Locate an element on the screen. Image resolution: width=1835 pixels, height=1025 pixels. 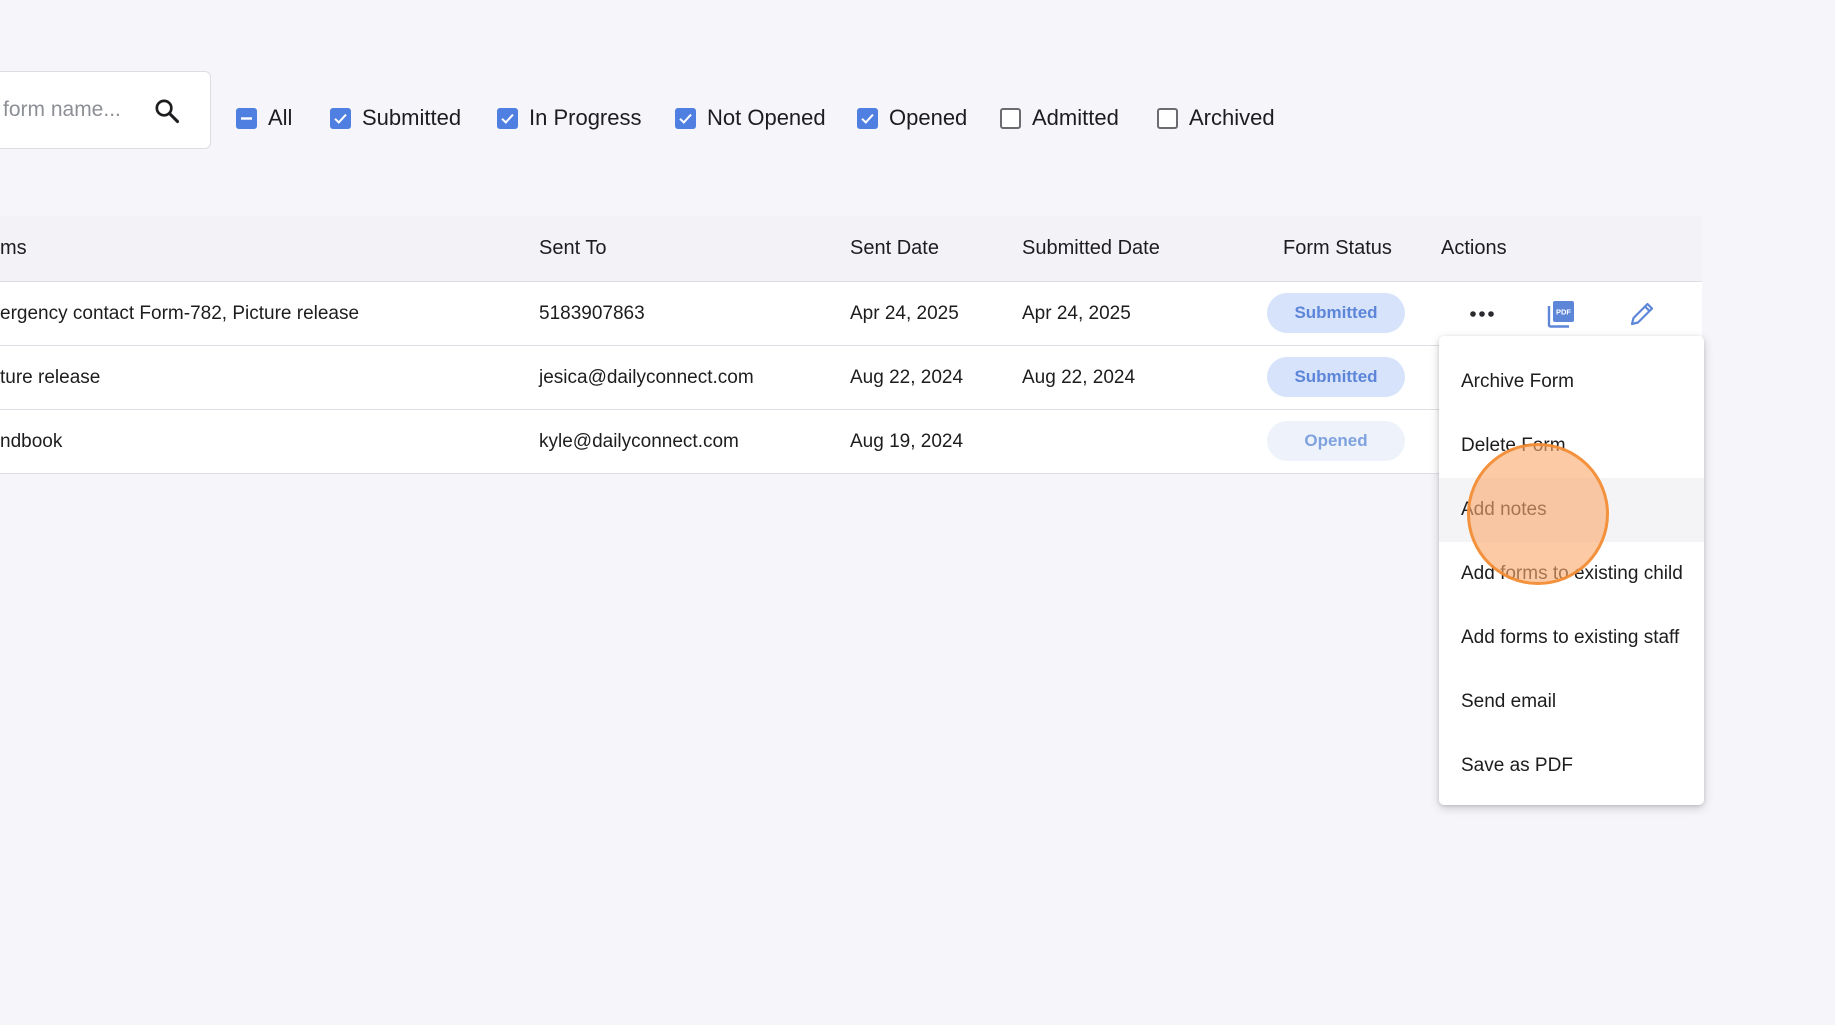
sent-date-cell: Aug 22, 2024 is located at coordinates (907, 377).